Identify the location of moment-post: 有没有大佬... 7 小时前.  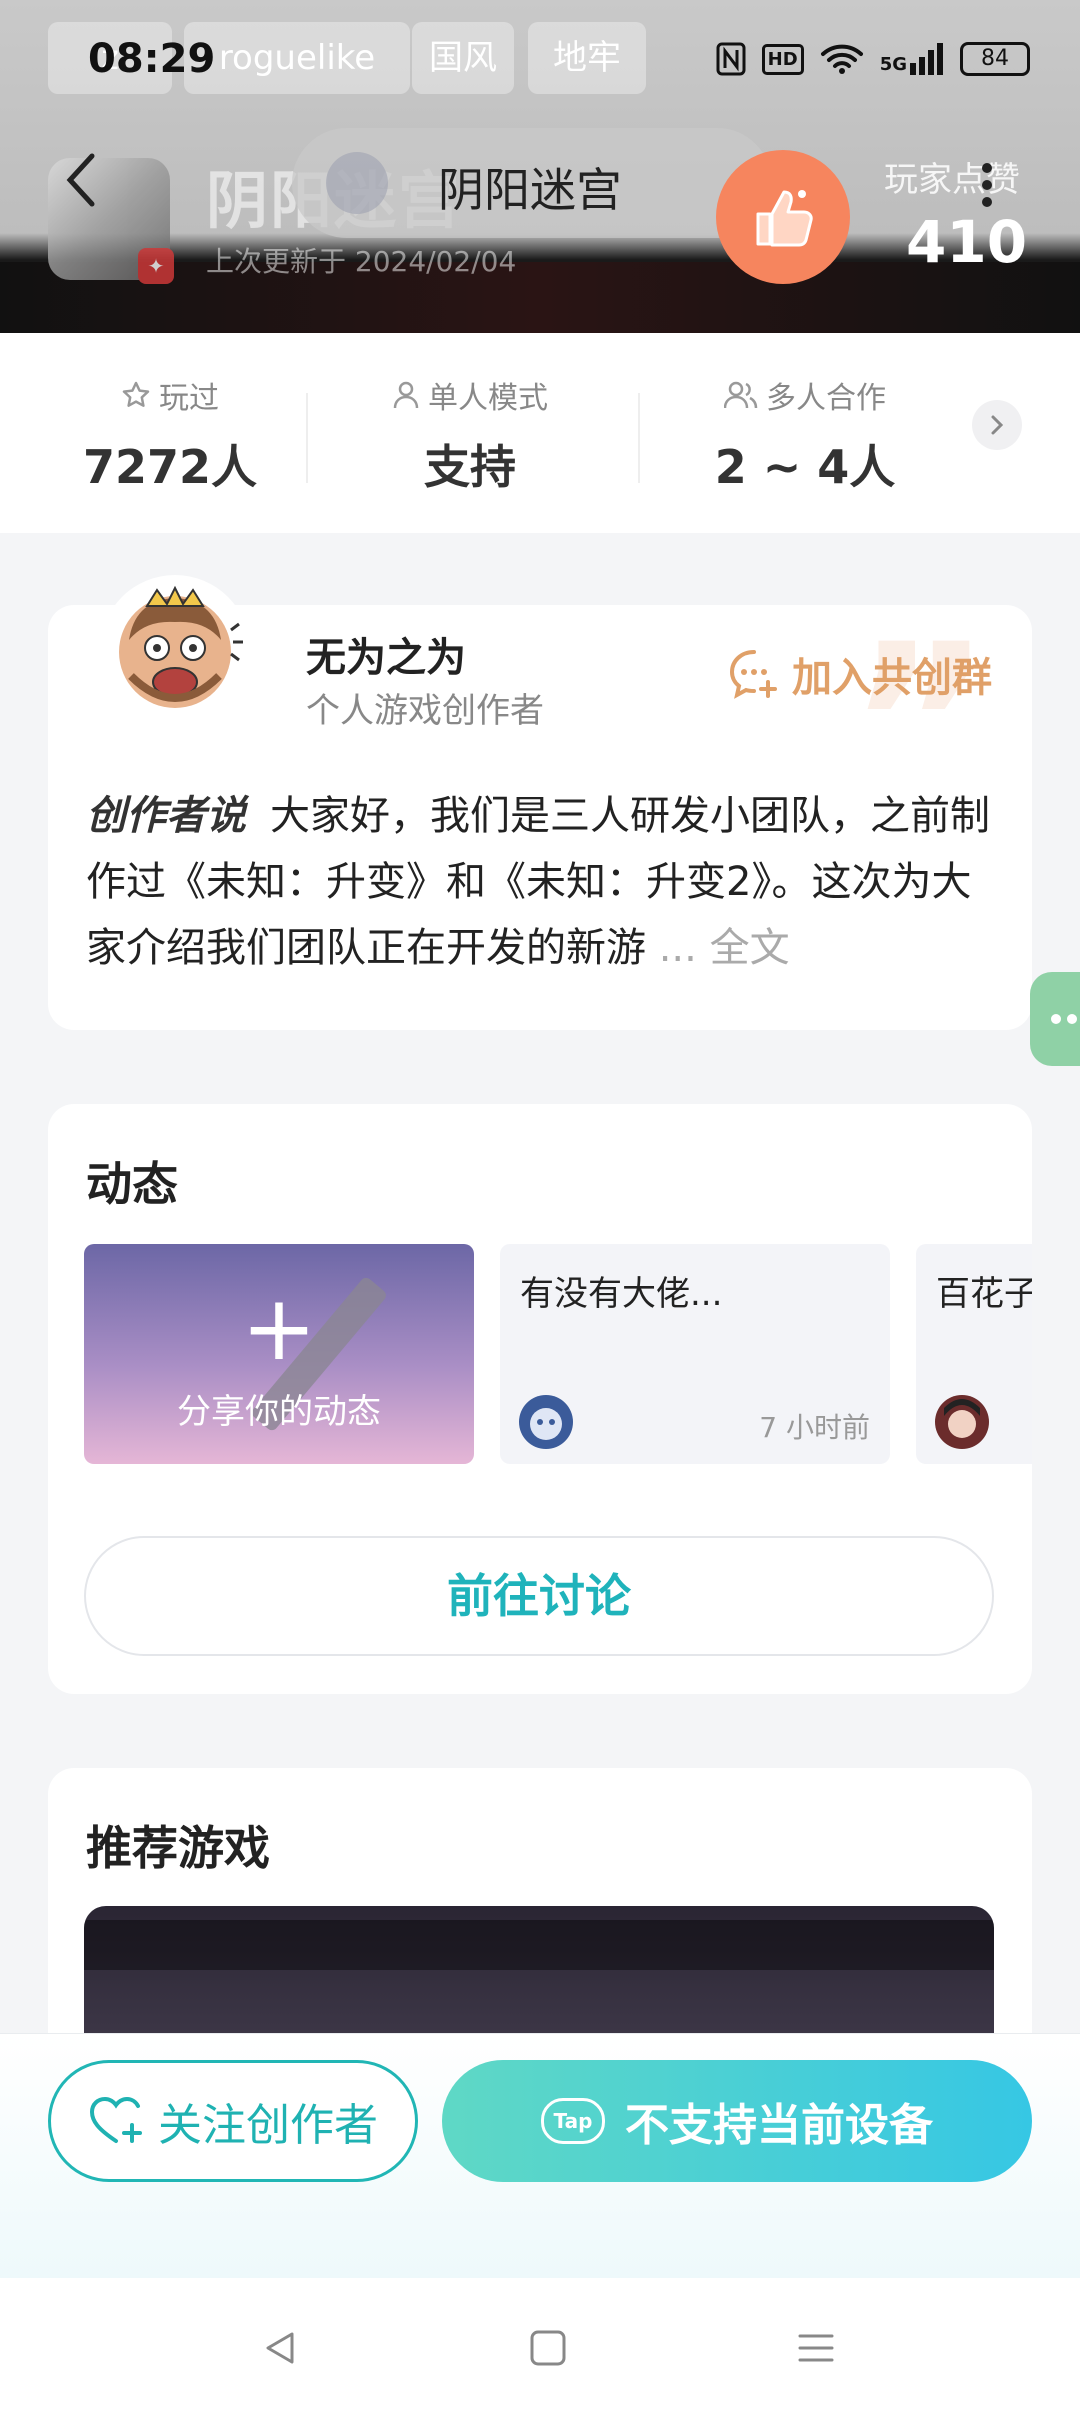
(695, 1354).